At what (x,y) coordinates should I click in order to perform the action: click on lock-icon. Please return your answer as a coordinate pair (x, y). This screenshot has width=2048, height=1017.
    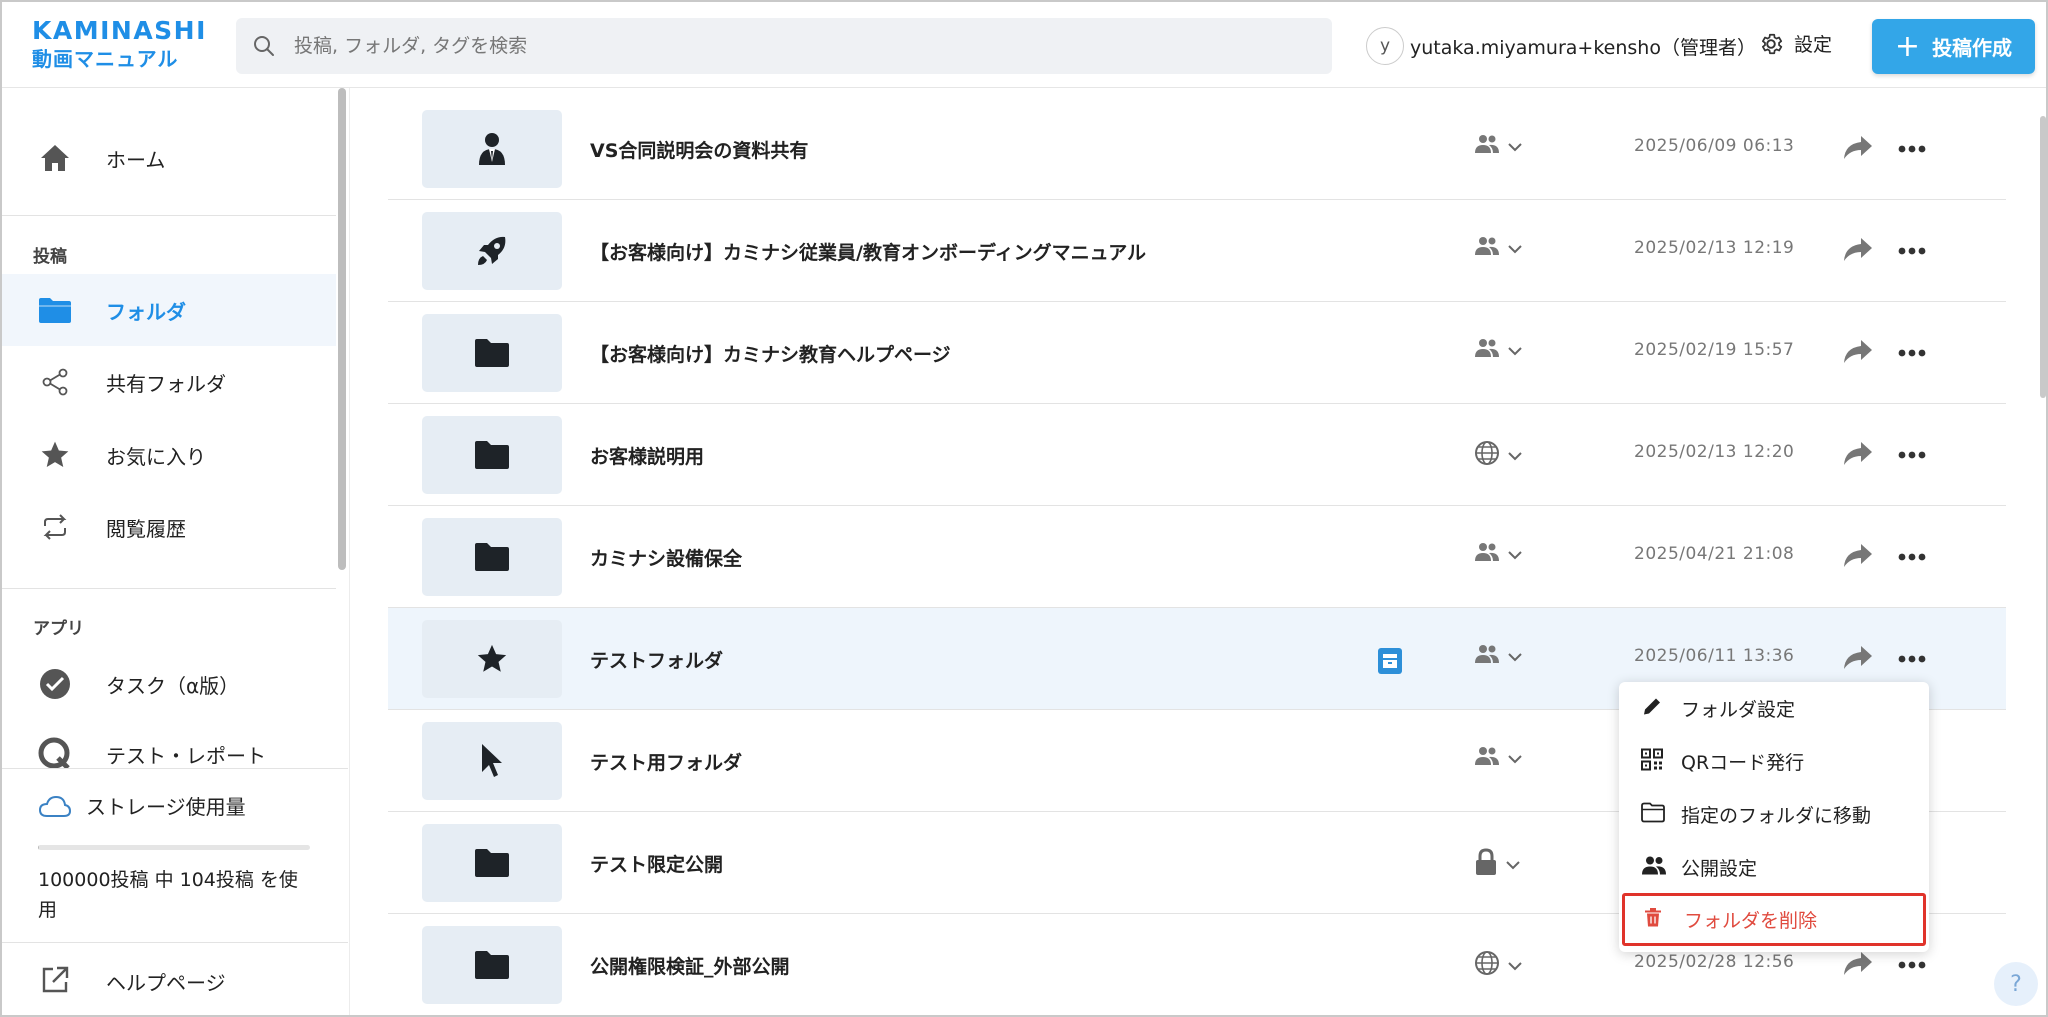
    Looking at the image, I should click on (1486, 864).